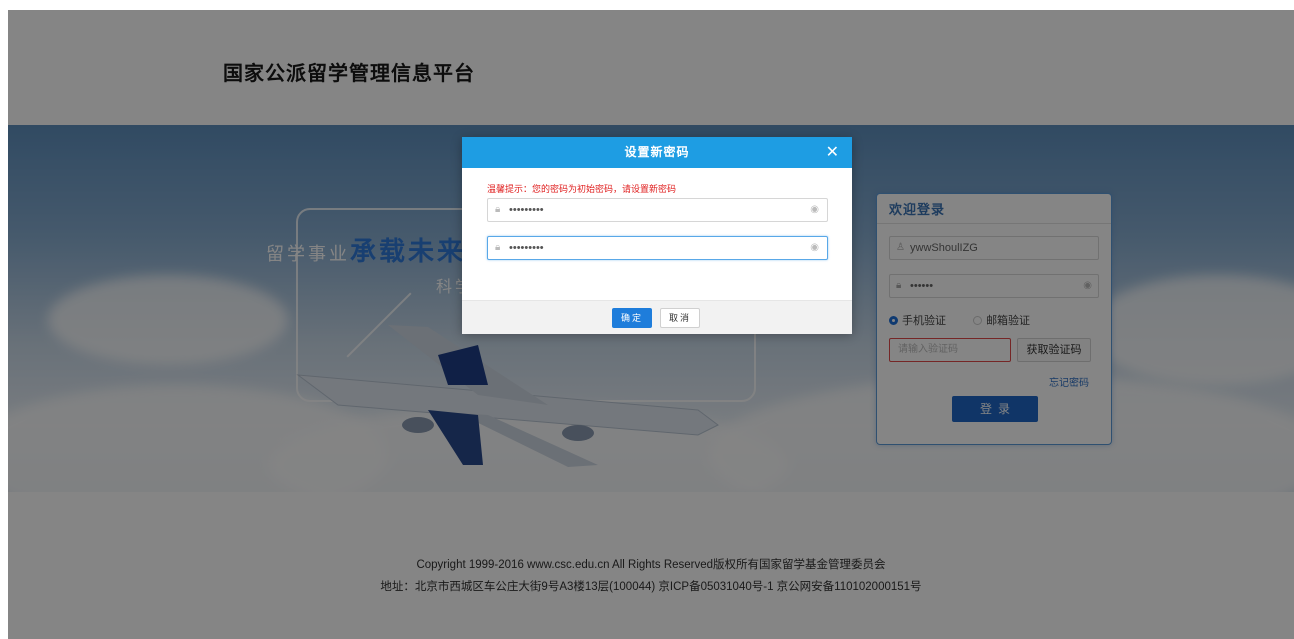  Describe the element at coordinates (680, 318) in the screenshot. I see `cancel-button: 取消` at that location.